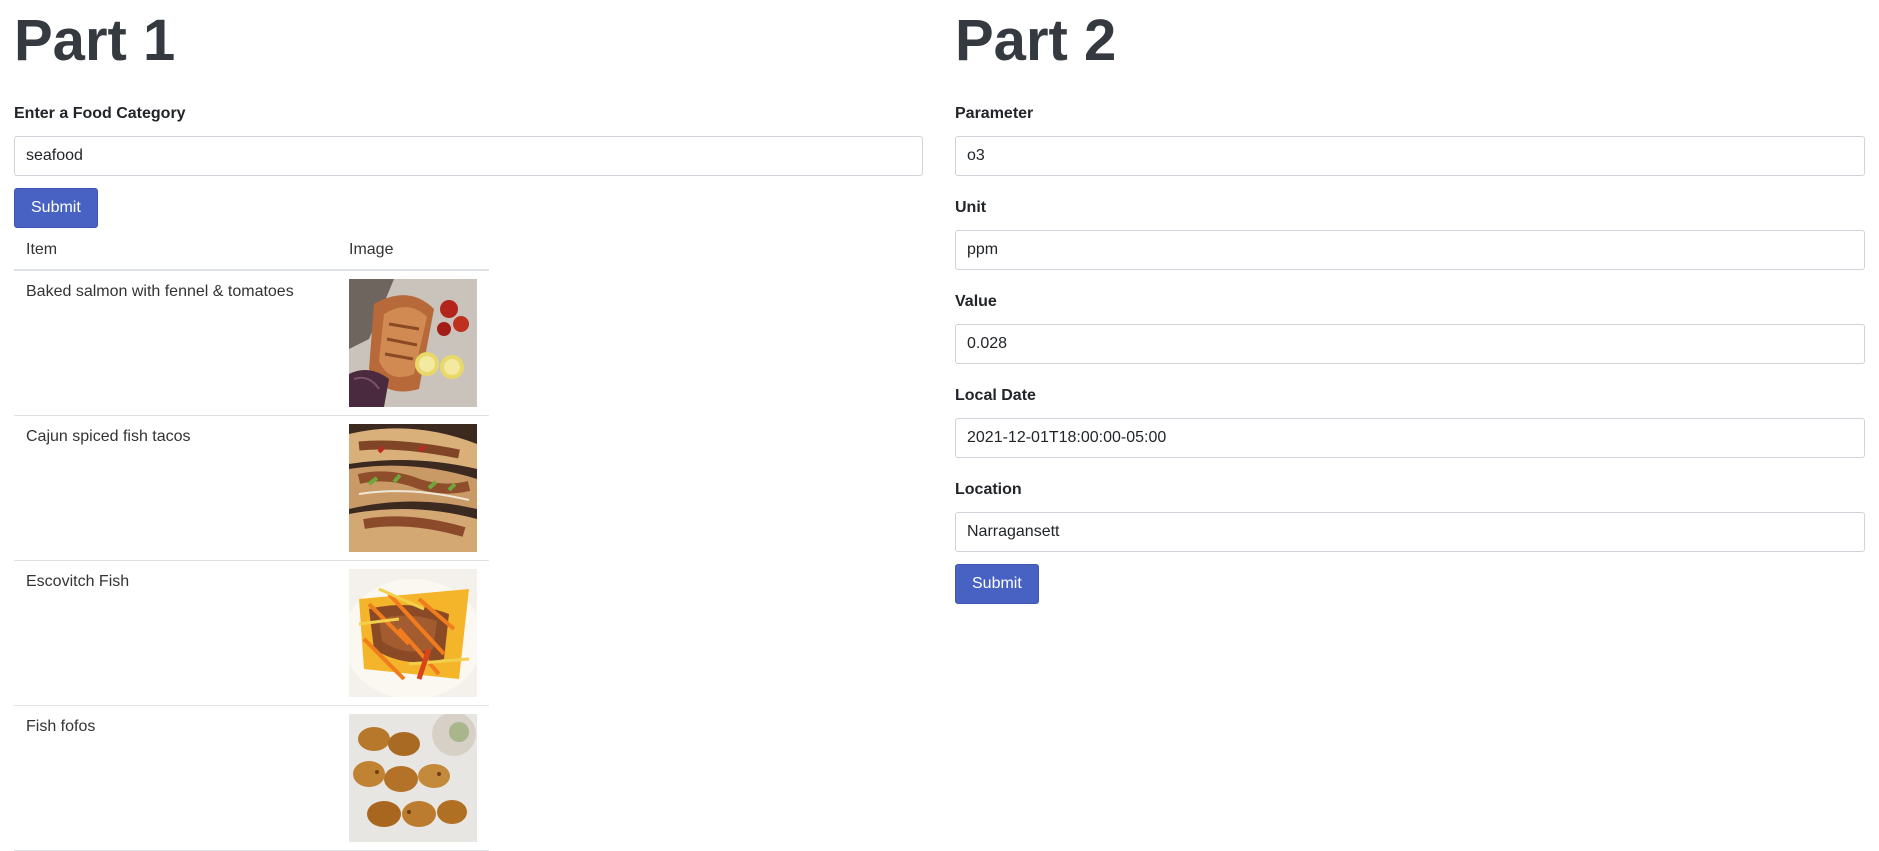  I want to click on location-label: Location, so click(988, 489).